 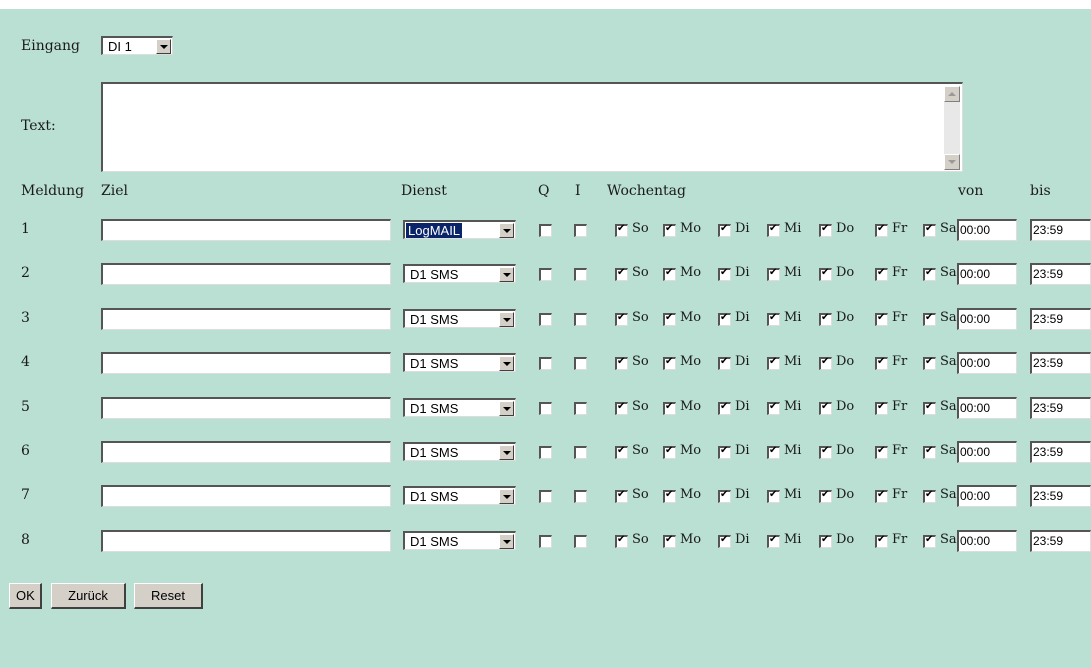 I want to click on eingang-select: DI 1, so click(x=137, y=45).